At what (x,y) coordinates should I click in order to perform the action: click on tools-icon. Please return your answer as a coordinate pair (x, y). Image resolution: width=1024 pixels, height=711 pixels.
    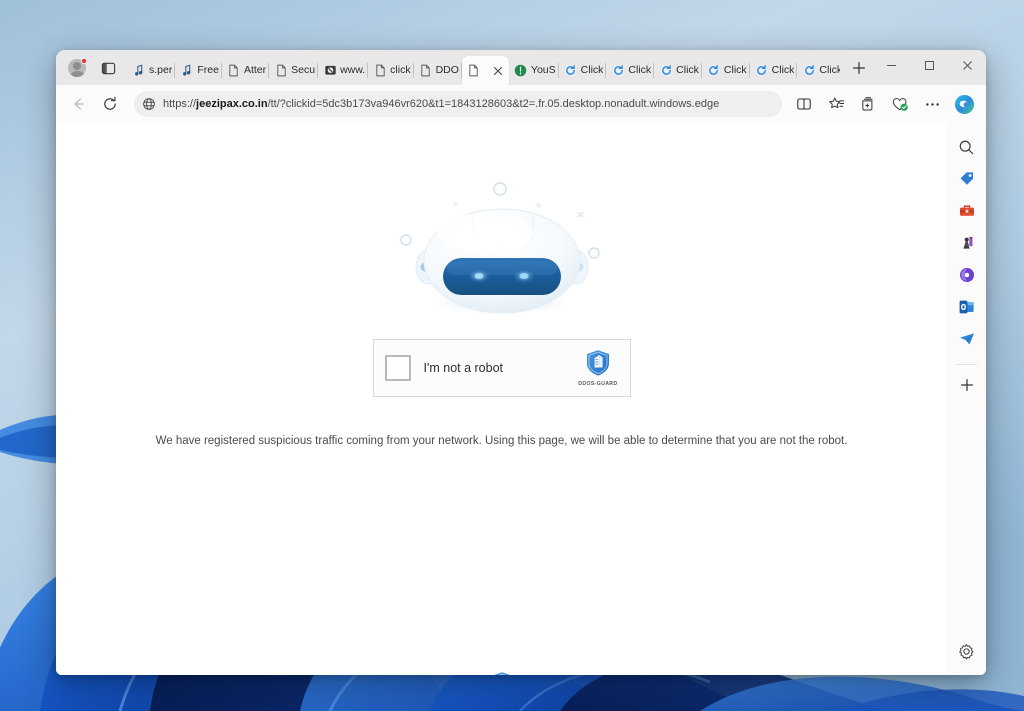
    Looking at the image, I should click on (966, 210).